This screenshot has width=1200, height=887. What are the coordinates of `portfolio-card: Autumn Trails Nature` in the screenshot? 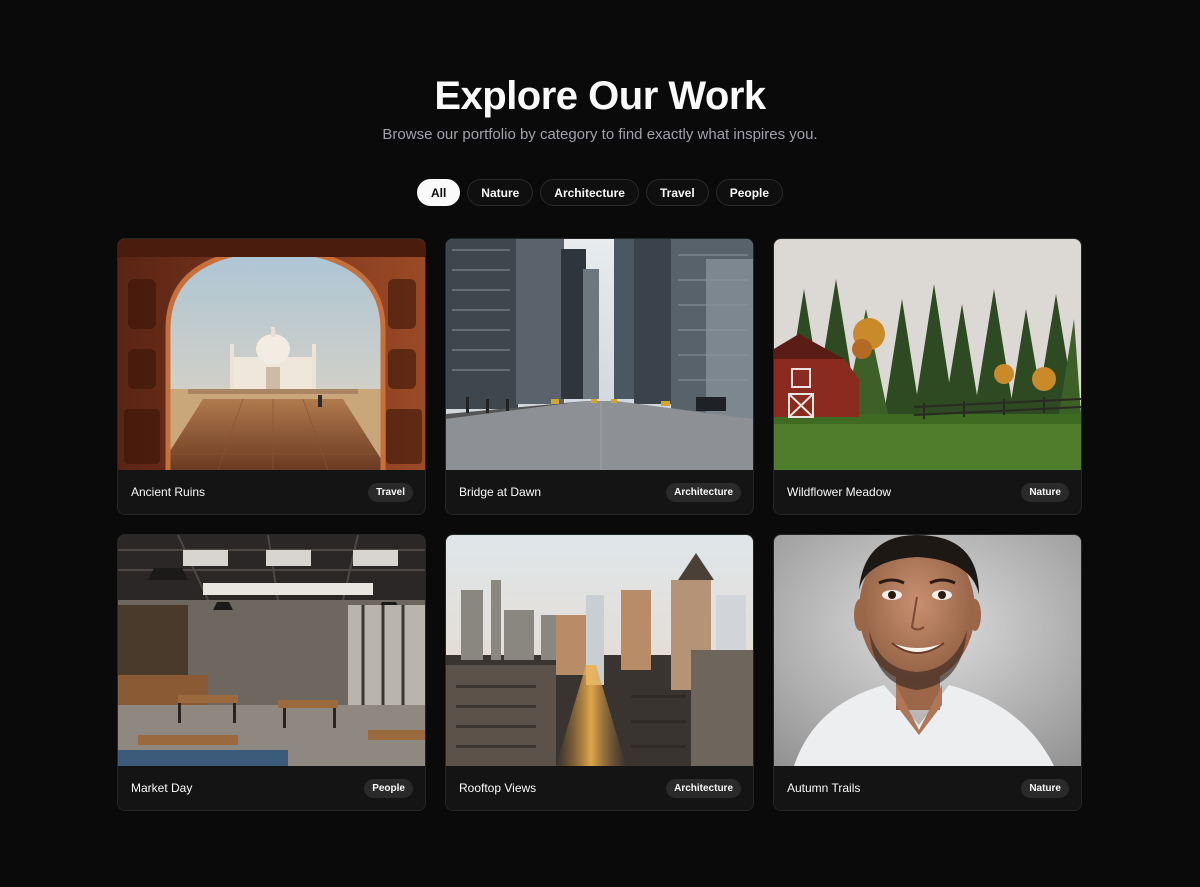 It's located at (927, 672).